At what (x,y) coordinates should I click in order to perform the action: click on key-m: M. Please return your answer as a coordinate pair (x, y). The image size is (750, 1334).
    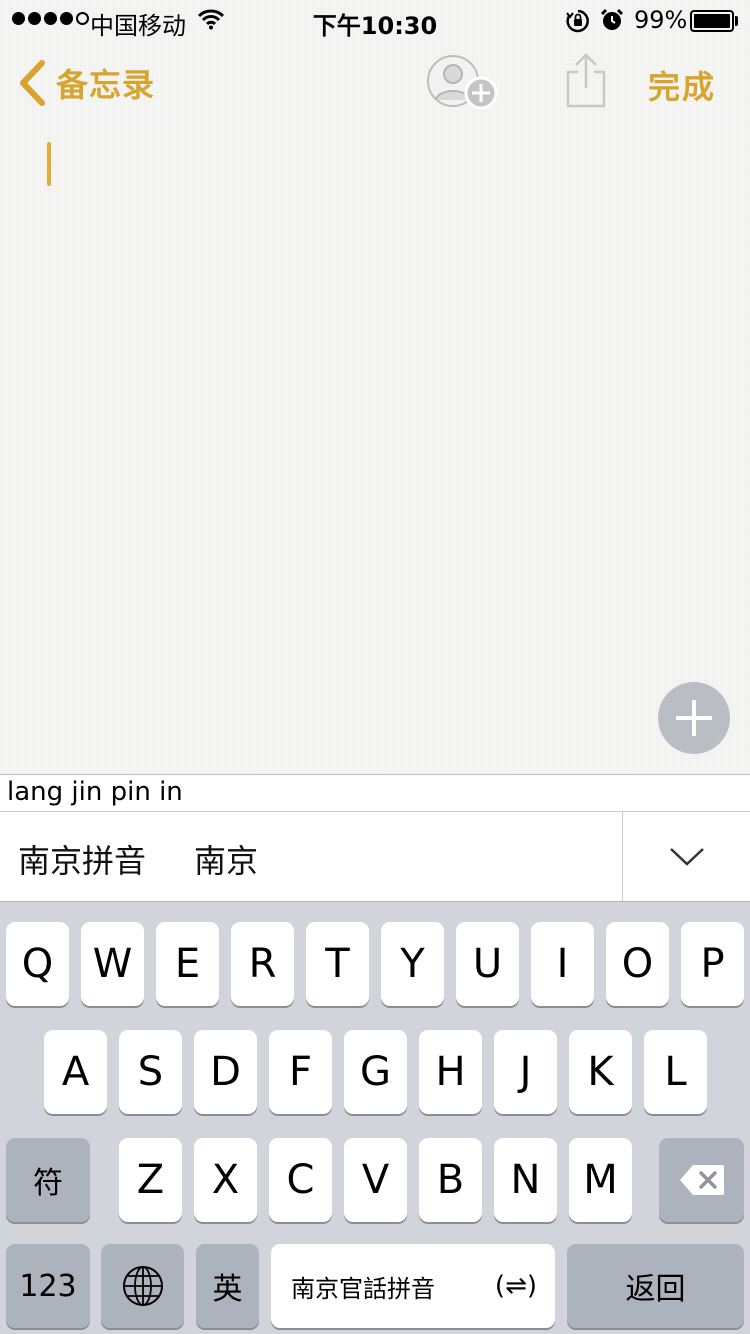
    Looking at the image, I should click on (600, 1180).